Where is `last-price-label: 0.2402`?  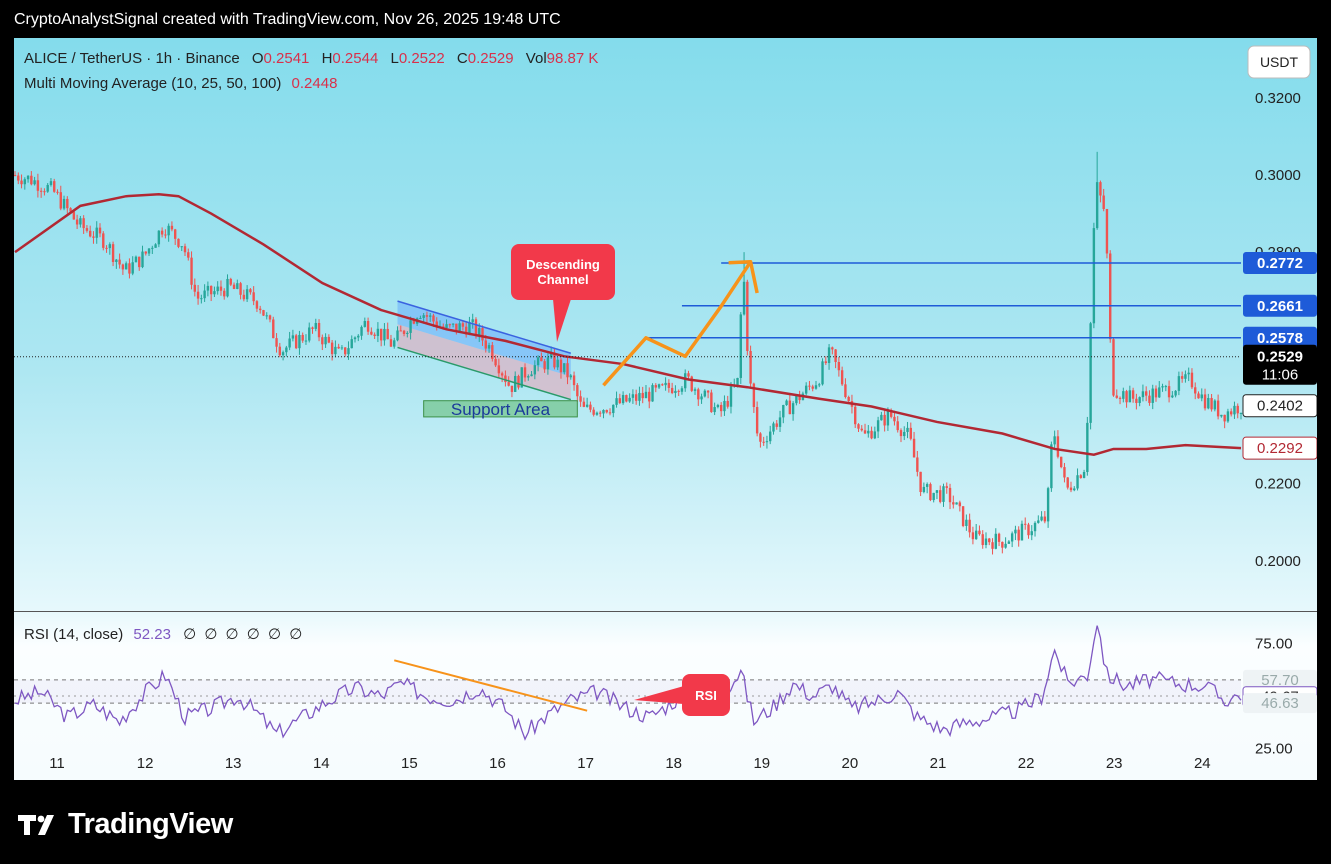
last-price-label: 0.2402 is located at coordinates (1280, 406).